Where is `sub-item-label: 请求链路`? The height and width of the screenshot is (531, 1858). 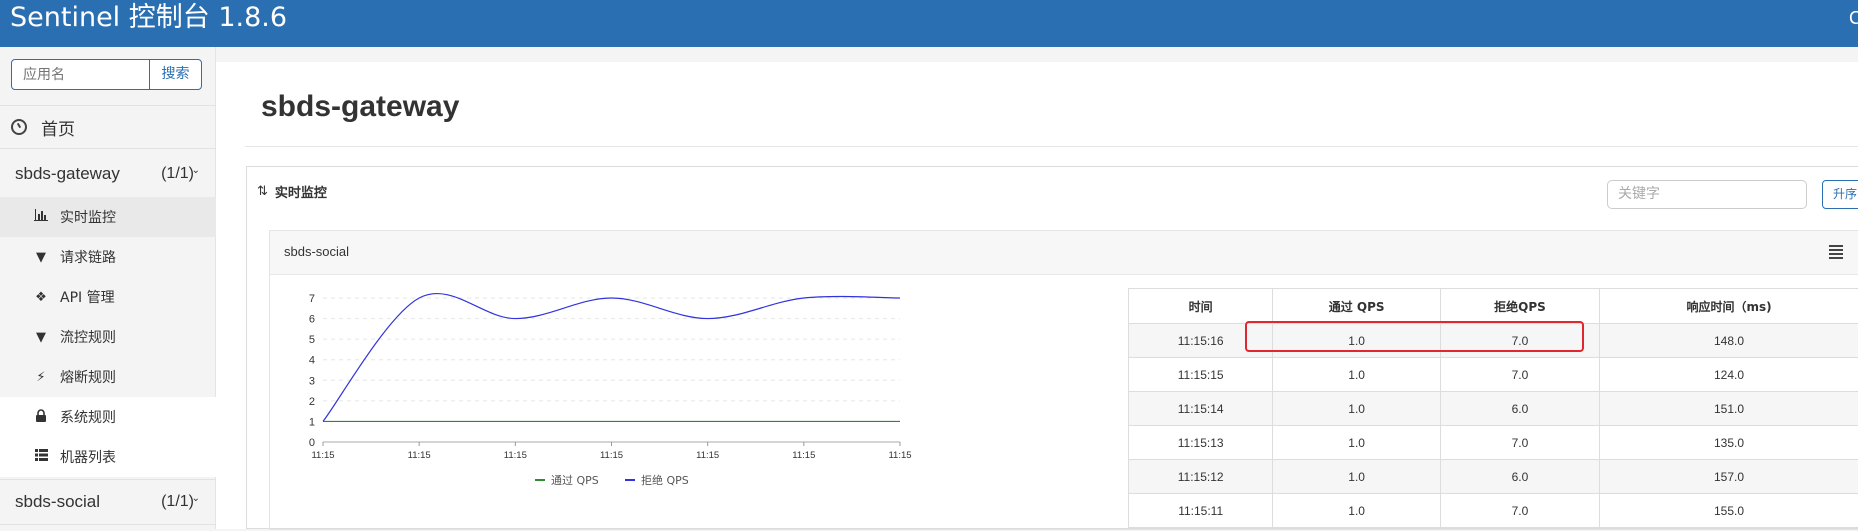
sub-item-label: 请求链路 is located at coordinates (88, 257).